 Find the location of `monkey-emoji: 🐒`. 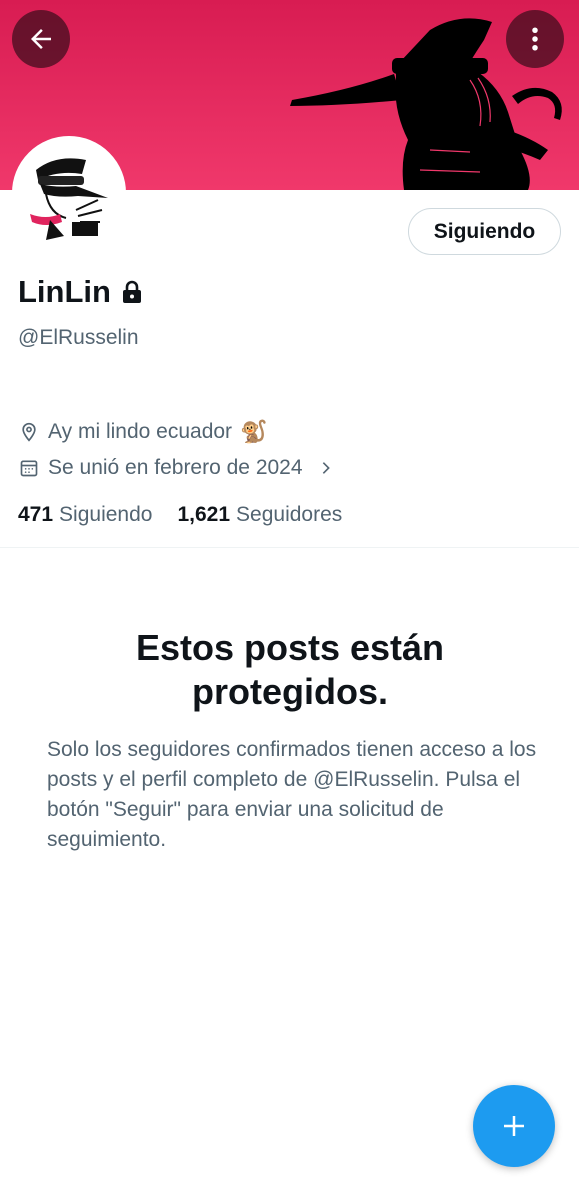

monkey-emoji: 🐒 is located at coordinates (254, 431).